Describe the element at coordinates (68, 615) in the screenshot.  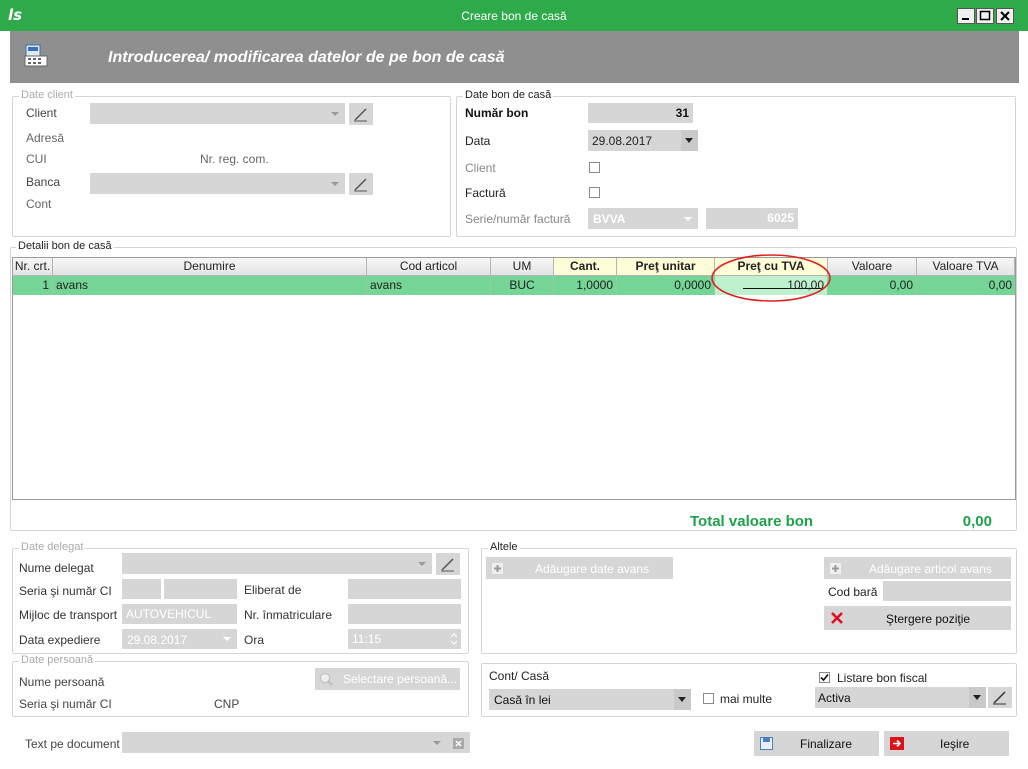
I see `mijloc-transport-label: Mijloc de transport` at that location.